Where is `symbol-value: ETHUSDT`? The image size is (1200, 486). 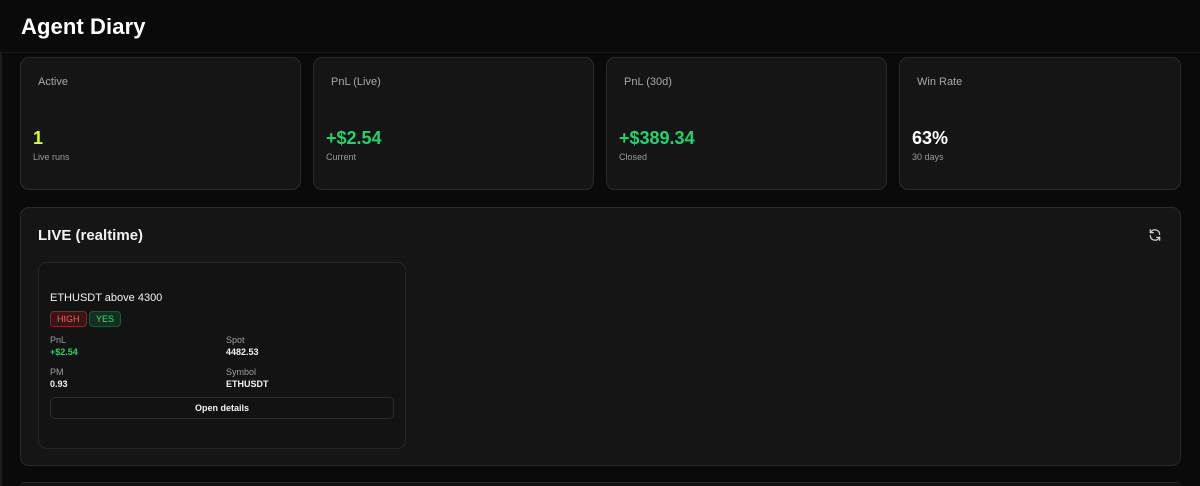
symbol-value: ETHUSDT is located at coordinates (247, 384).